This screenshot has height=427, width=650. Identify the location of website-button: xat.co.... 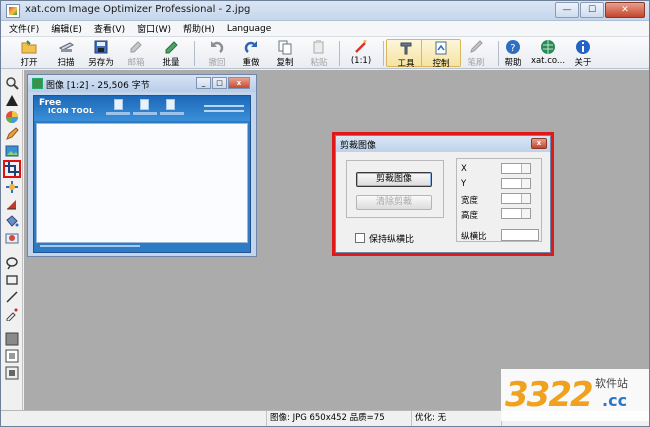
(548, 53).